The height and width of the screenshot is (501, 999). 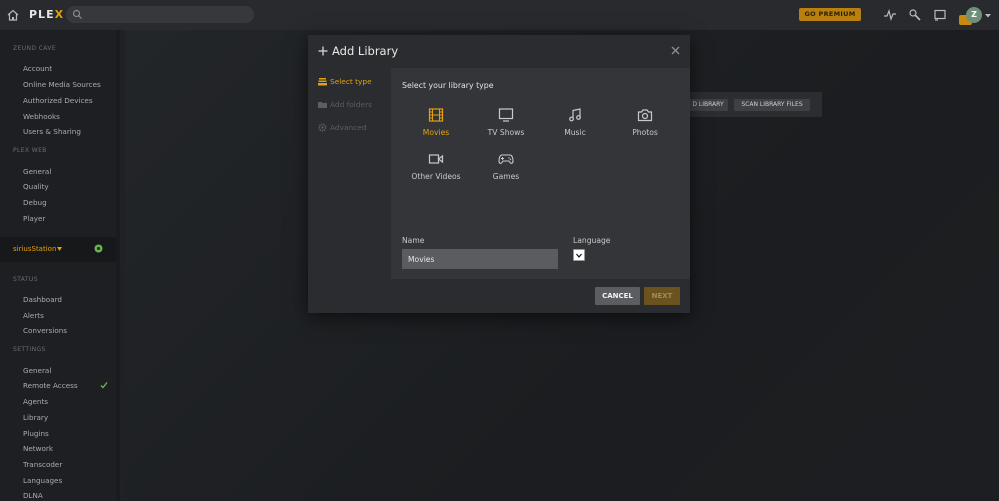 What do you see at coordinates (499, 296) in the screenshot?
I see `dialog-footer: CANCEL NEXT` at bounding box center [499, 296].